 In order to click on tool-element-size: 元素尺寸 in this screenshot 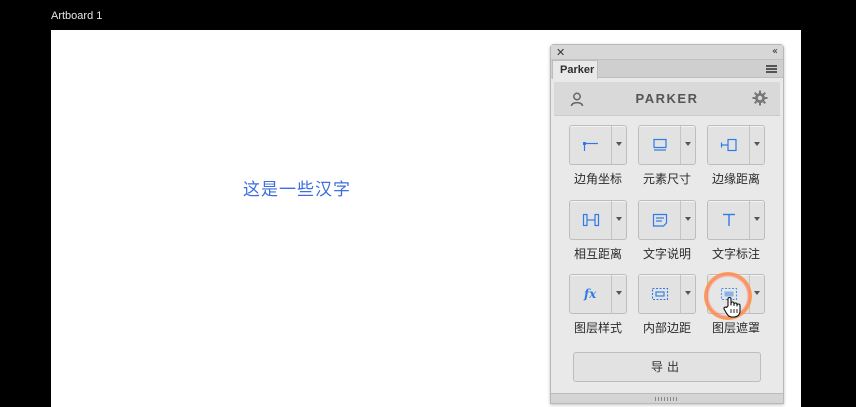, I will do `click(668, 156)`.